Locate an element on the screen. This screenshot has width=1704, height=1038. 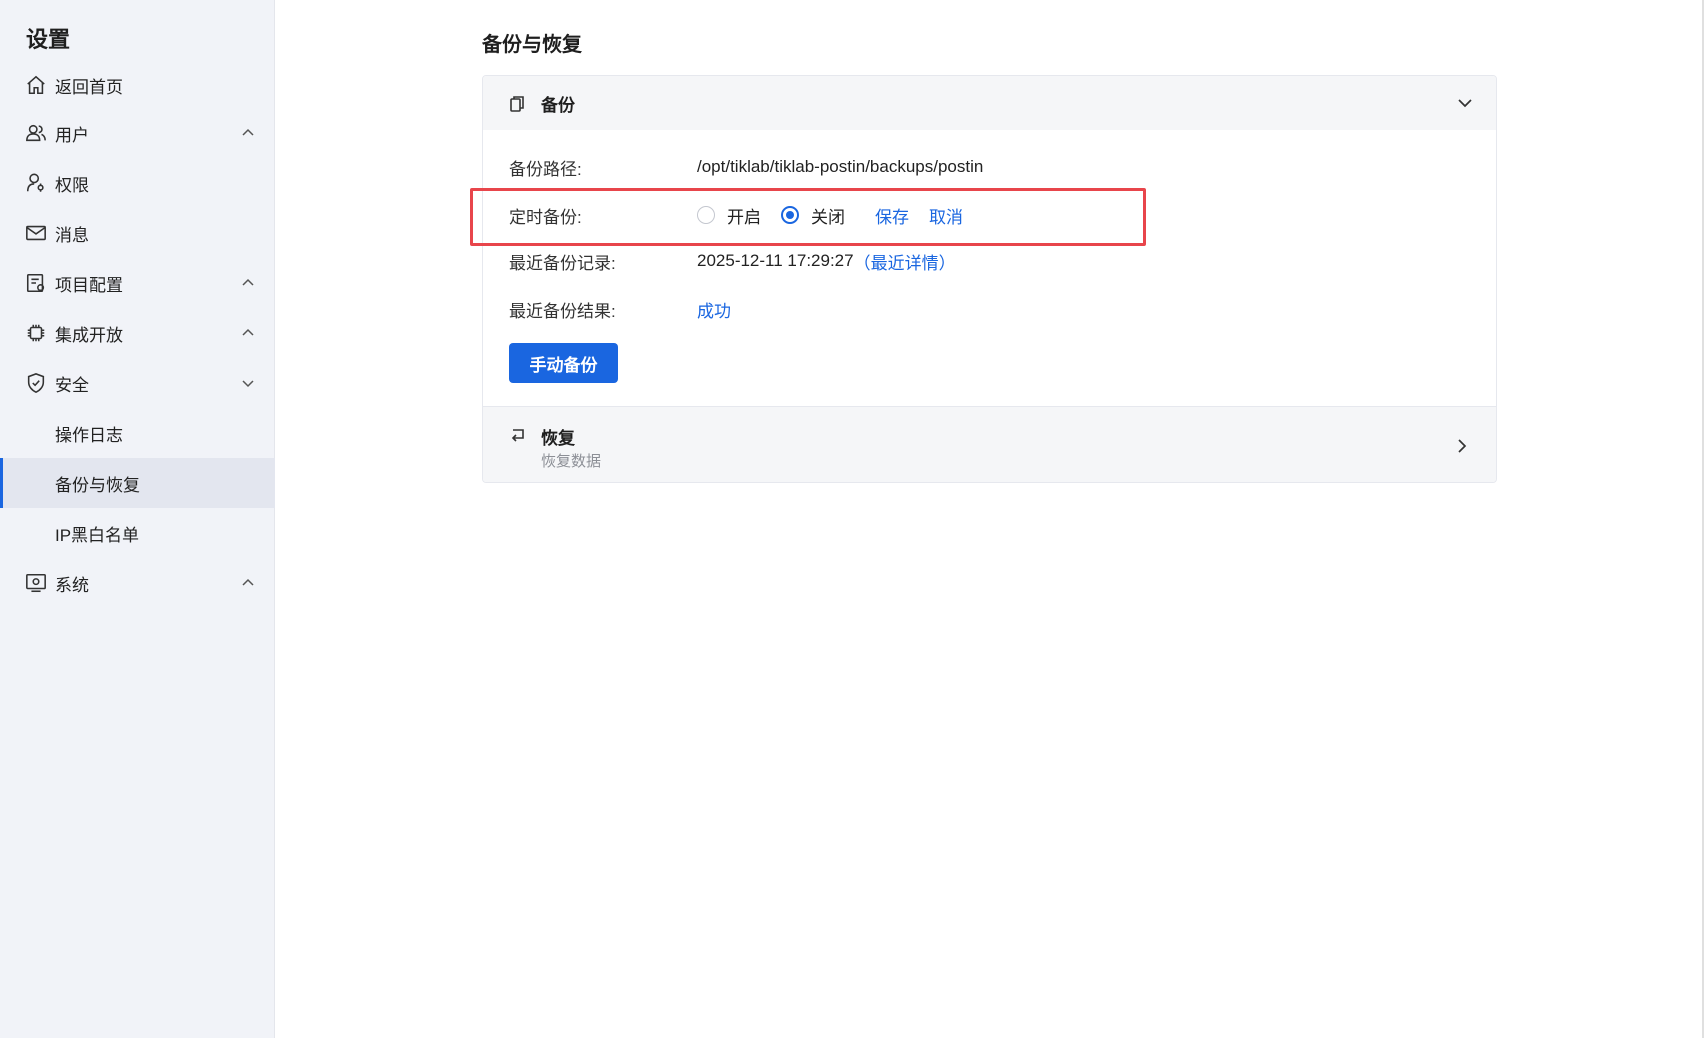
restore-title: 恢复 is located at coordinates (558, 438).